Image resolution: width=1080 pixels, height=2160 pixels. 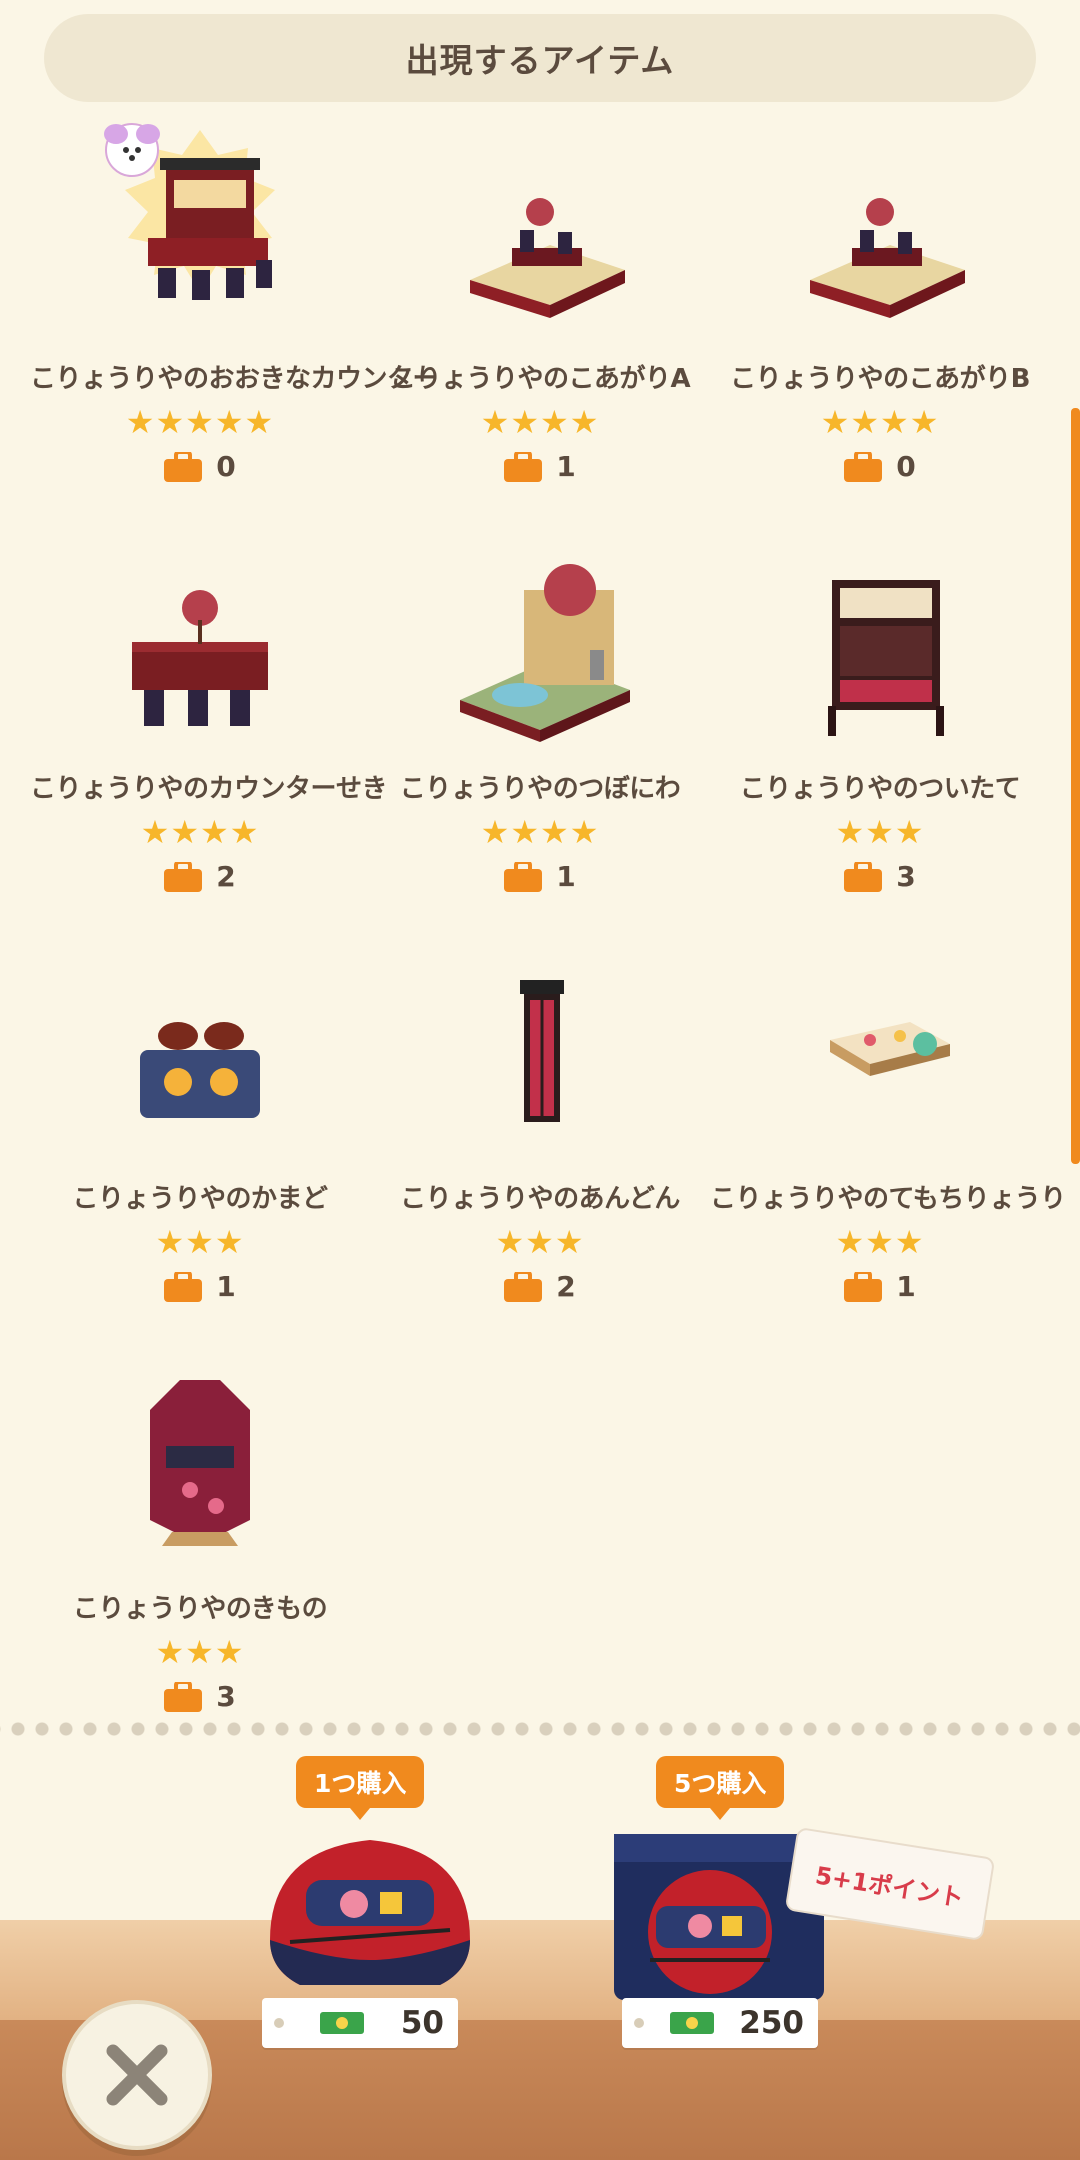 I want to click on screen-icon, so click(x=886, y=658).